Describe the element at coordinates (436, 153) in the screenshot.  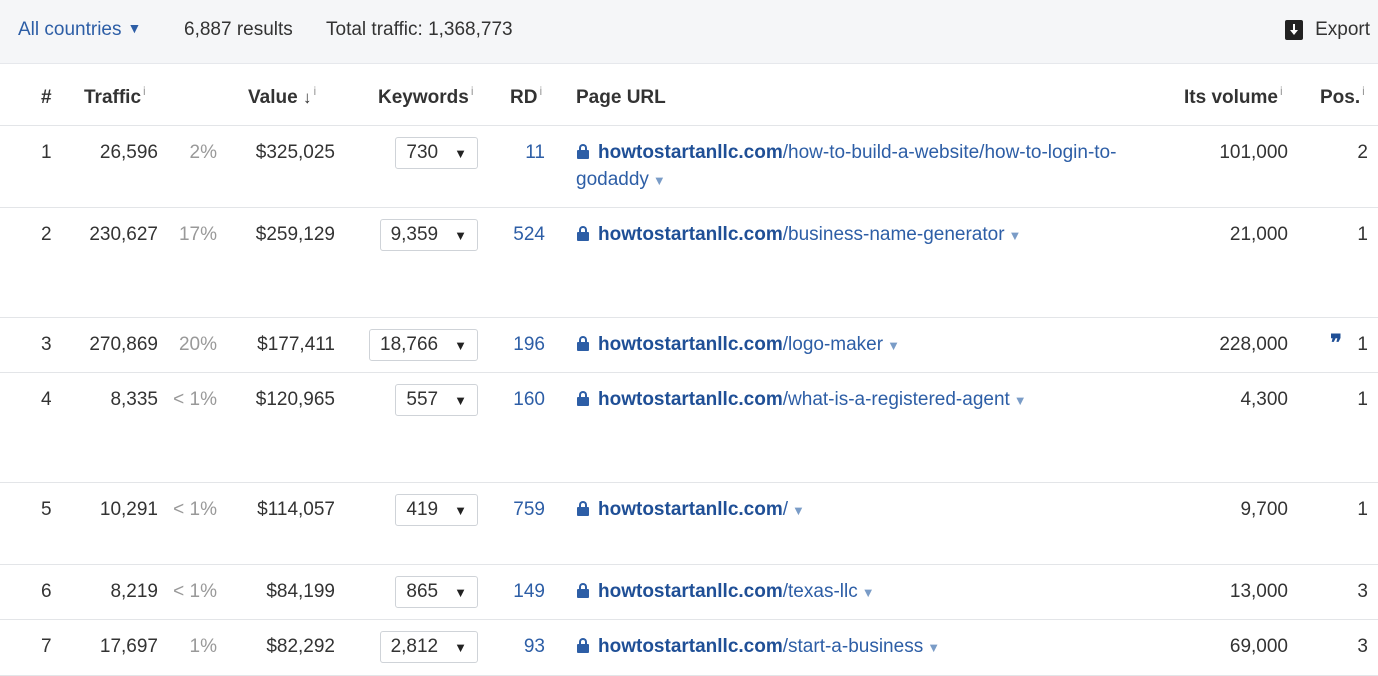
I see `keywords-dropdown: 730 ▼` at that location.